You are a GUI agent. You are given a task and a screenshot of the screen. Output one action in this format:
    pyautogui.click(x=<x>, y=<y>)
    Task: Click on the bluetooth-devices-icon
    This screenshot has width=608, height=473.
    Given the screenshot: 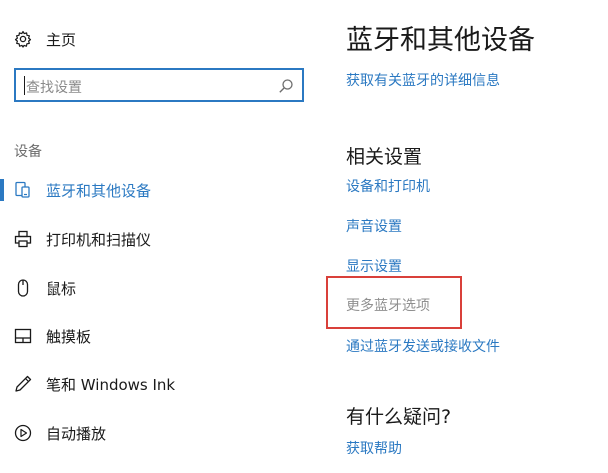 What is the action you would take?
    pyautogui.click(x=23, y=192)
    